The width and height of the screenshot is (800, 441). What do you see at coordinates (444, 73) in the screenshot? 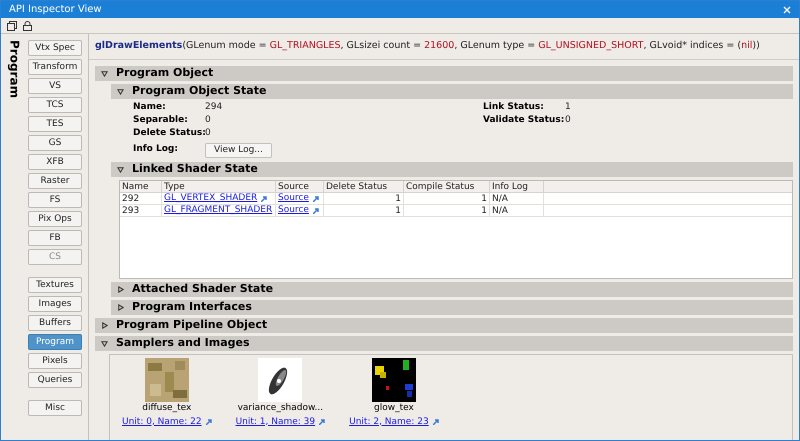
I see `section-header: Program Object` at bounding box center [444, 73].